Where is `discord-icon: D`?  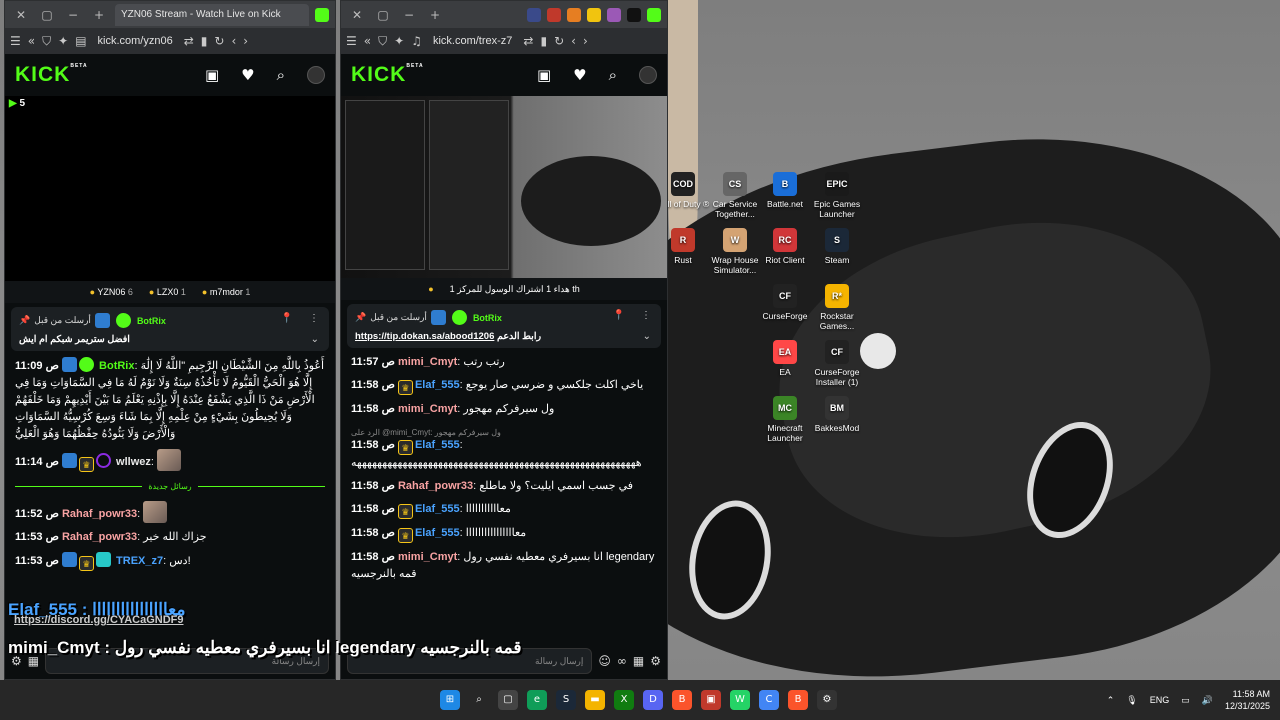
discord-icon: D is located at coordinates (653, 700).